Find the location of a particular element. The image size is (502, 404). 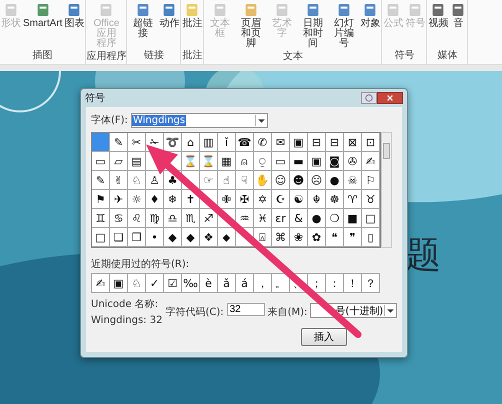

symbol-cell: ⌂ is located at coordinates (191, 142).